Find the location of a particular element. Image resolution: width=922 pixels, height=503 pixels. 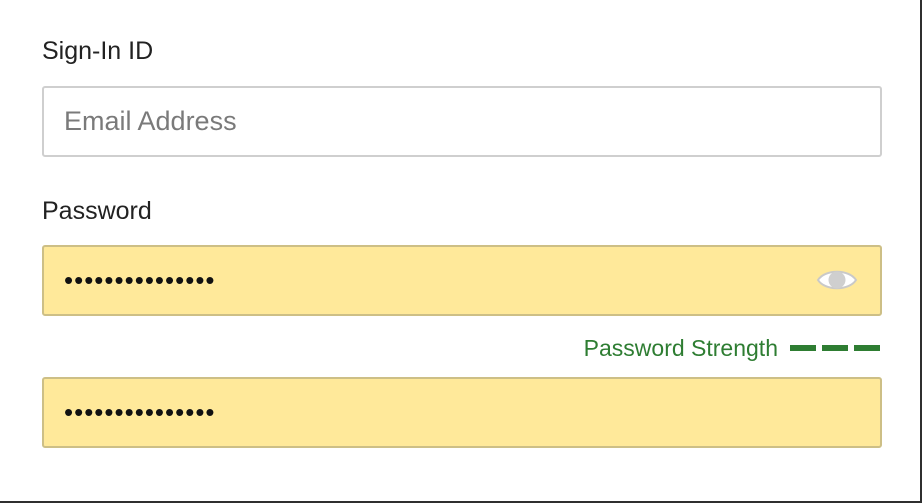

password-strength-label: Password Strength is located at coordinates (680, 347).